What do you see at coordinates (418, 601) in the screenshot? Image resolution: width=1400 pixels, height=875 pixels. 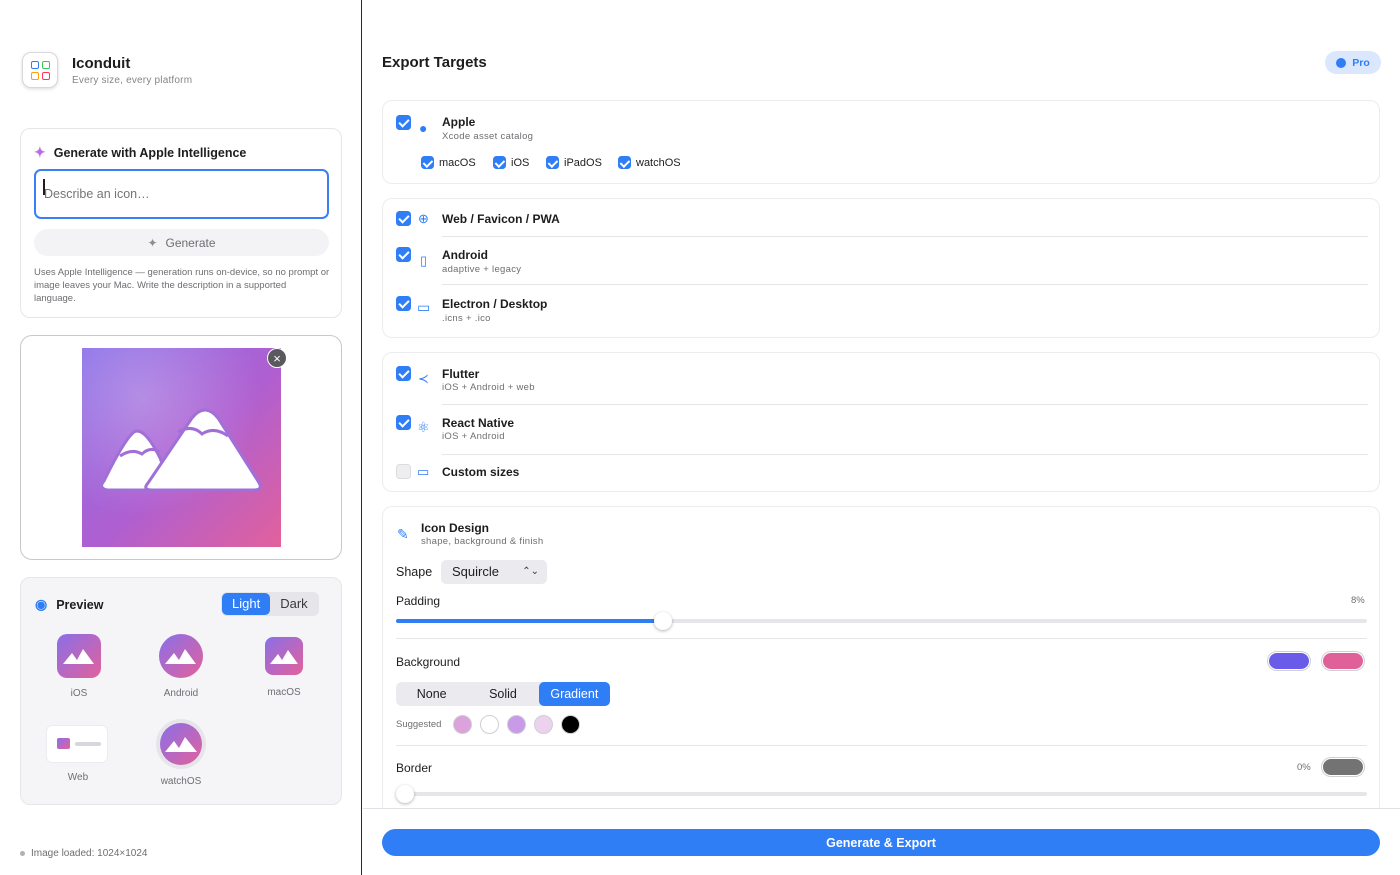 I see `padding-label: Padding` at bounding box center [418, 601].